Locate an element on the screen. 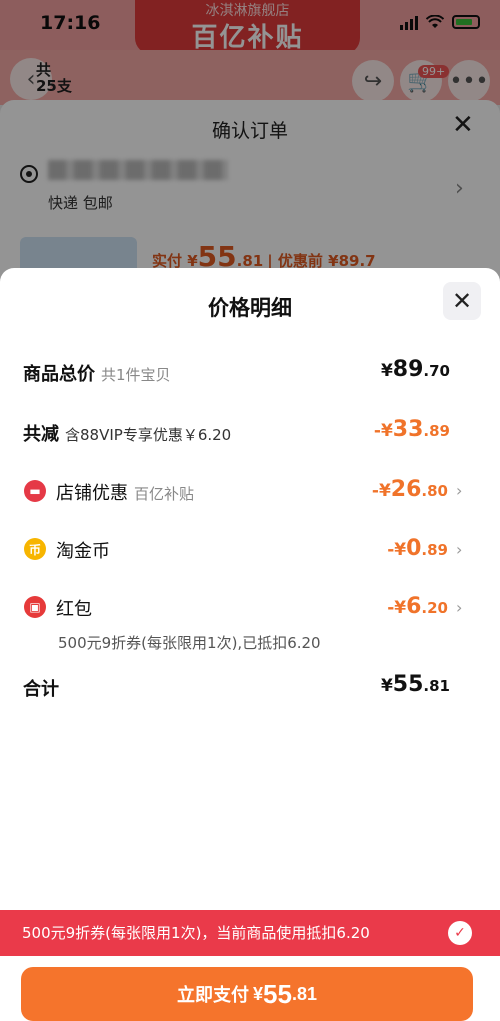 This screenshot has height=1021, width=500. check-icon: ✓ is located at coordinates (460, 933).